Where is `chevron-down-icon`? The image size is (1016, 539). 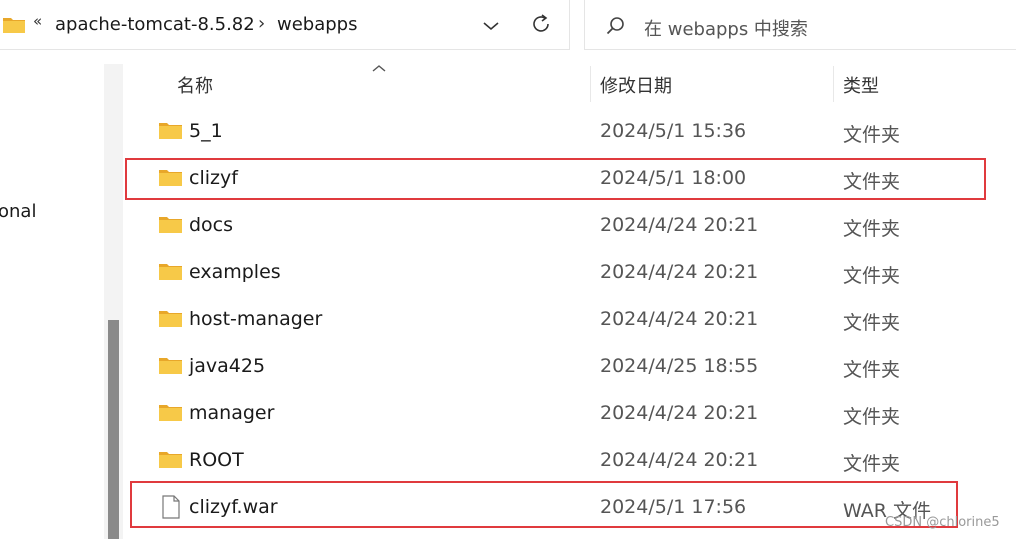 chevron-down-icon is located at coordinates (491, 26).